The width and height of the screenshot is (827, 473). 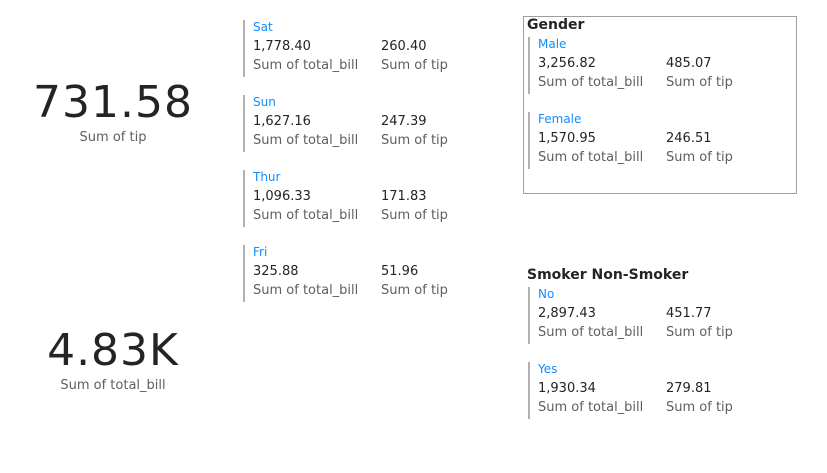 I want to click on category-label: Thur, so click(x=267, y=177).